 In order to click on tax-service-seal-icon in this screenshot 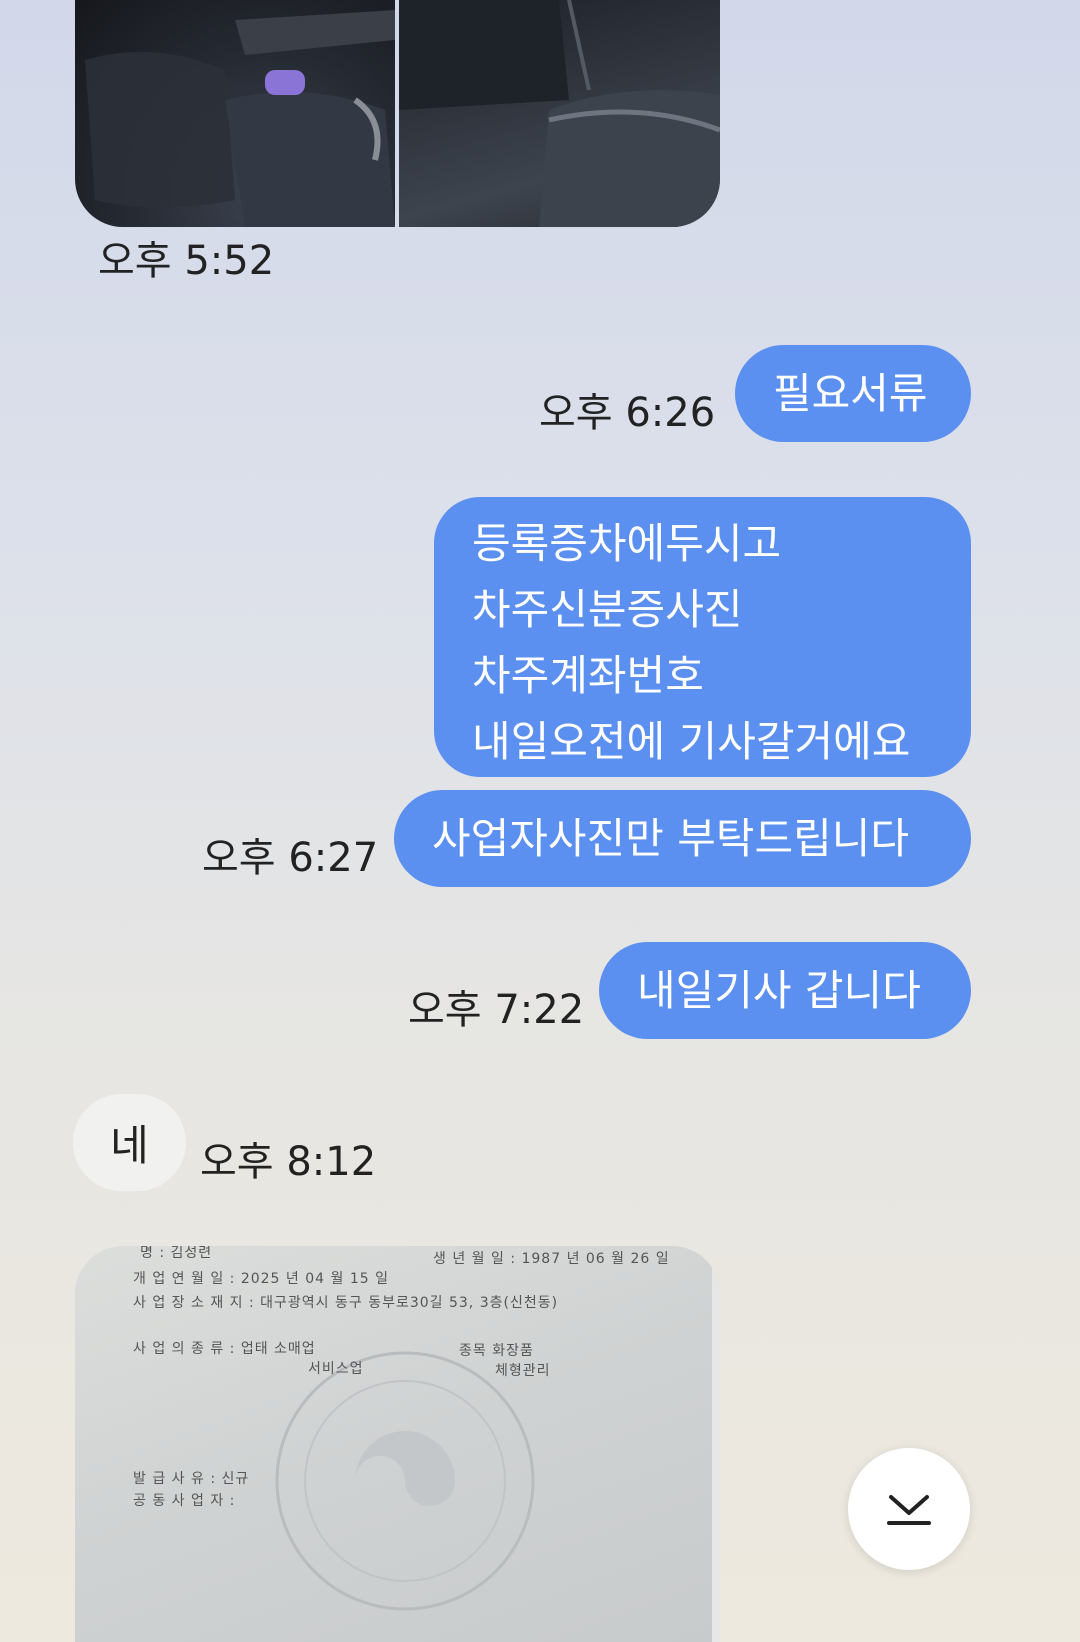, I will do `click(405, 1481)`.